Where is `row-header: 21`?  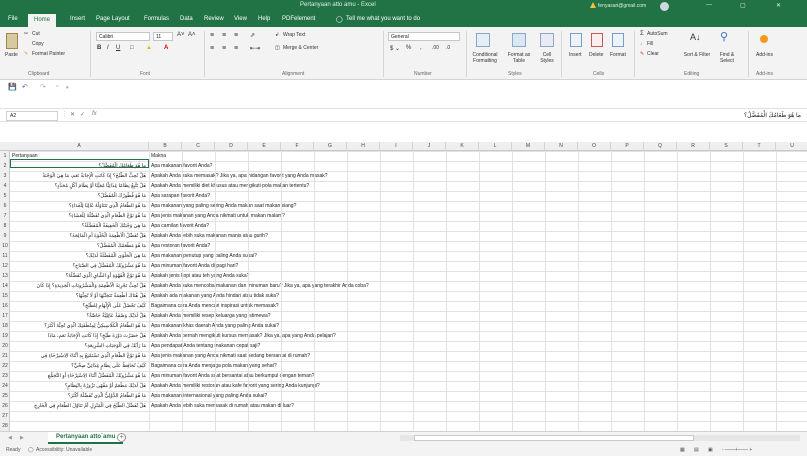 row-header: 21 is located at coordinates (5, 356).